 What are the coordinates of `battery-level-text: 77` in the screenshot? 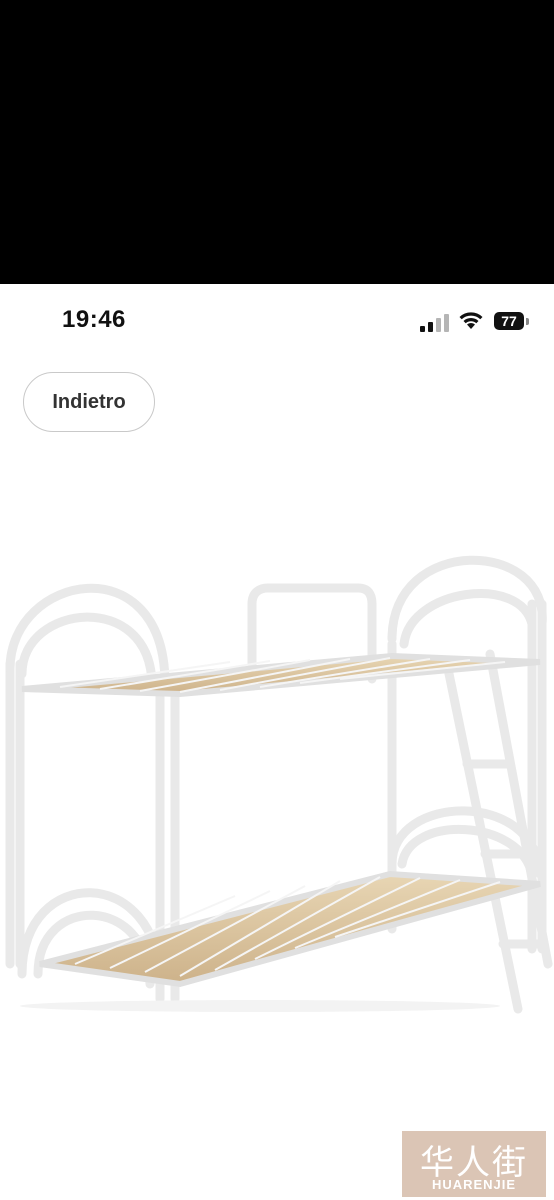 It's located at (509, 321).